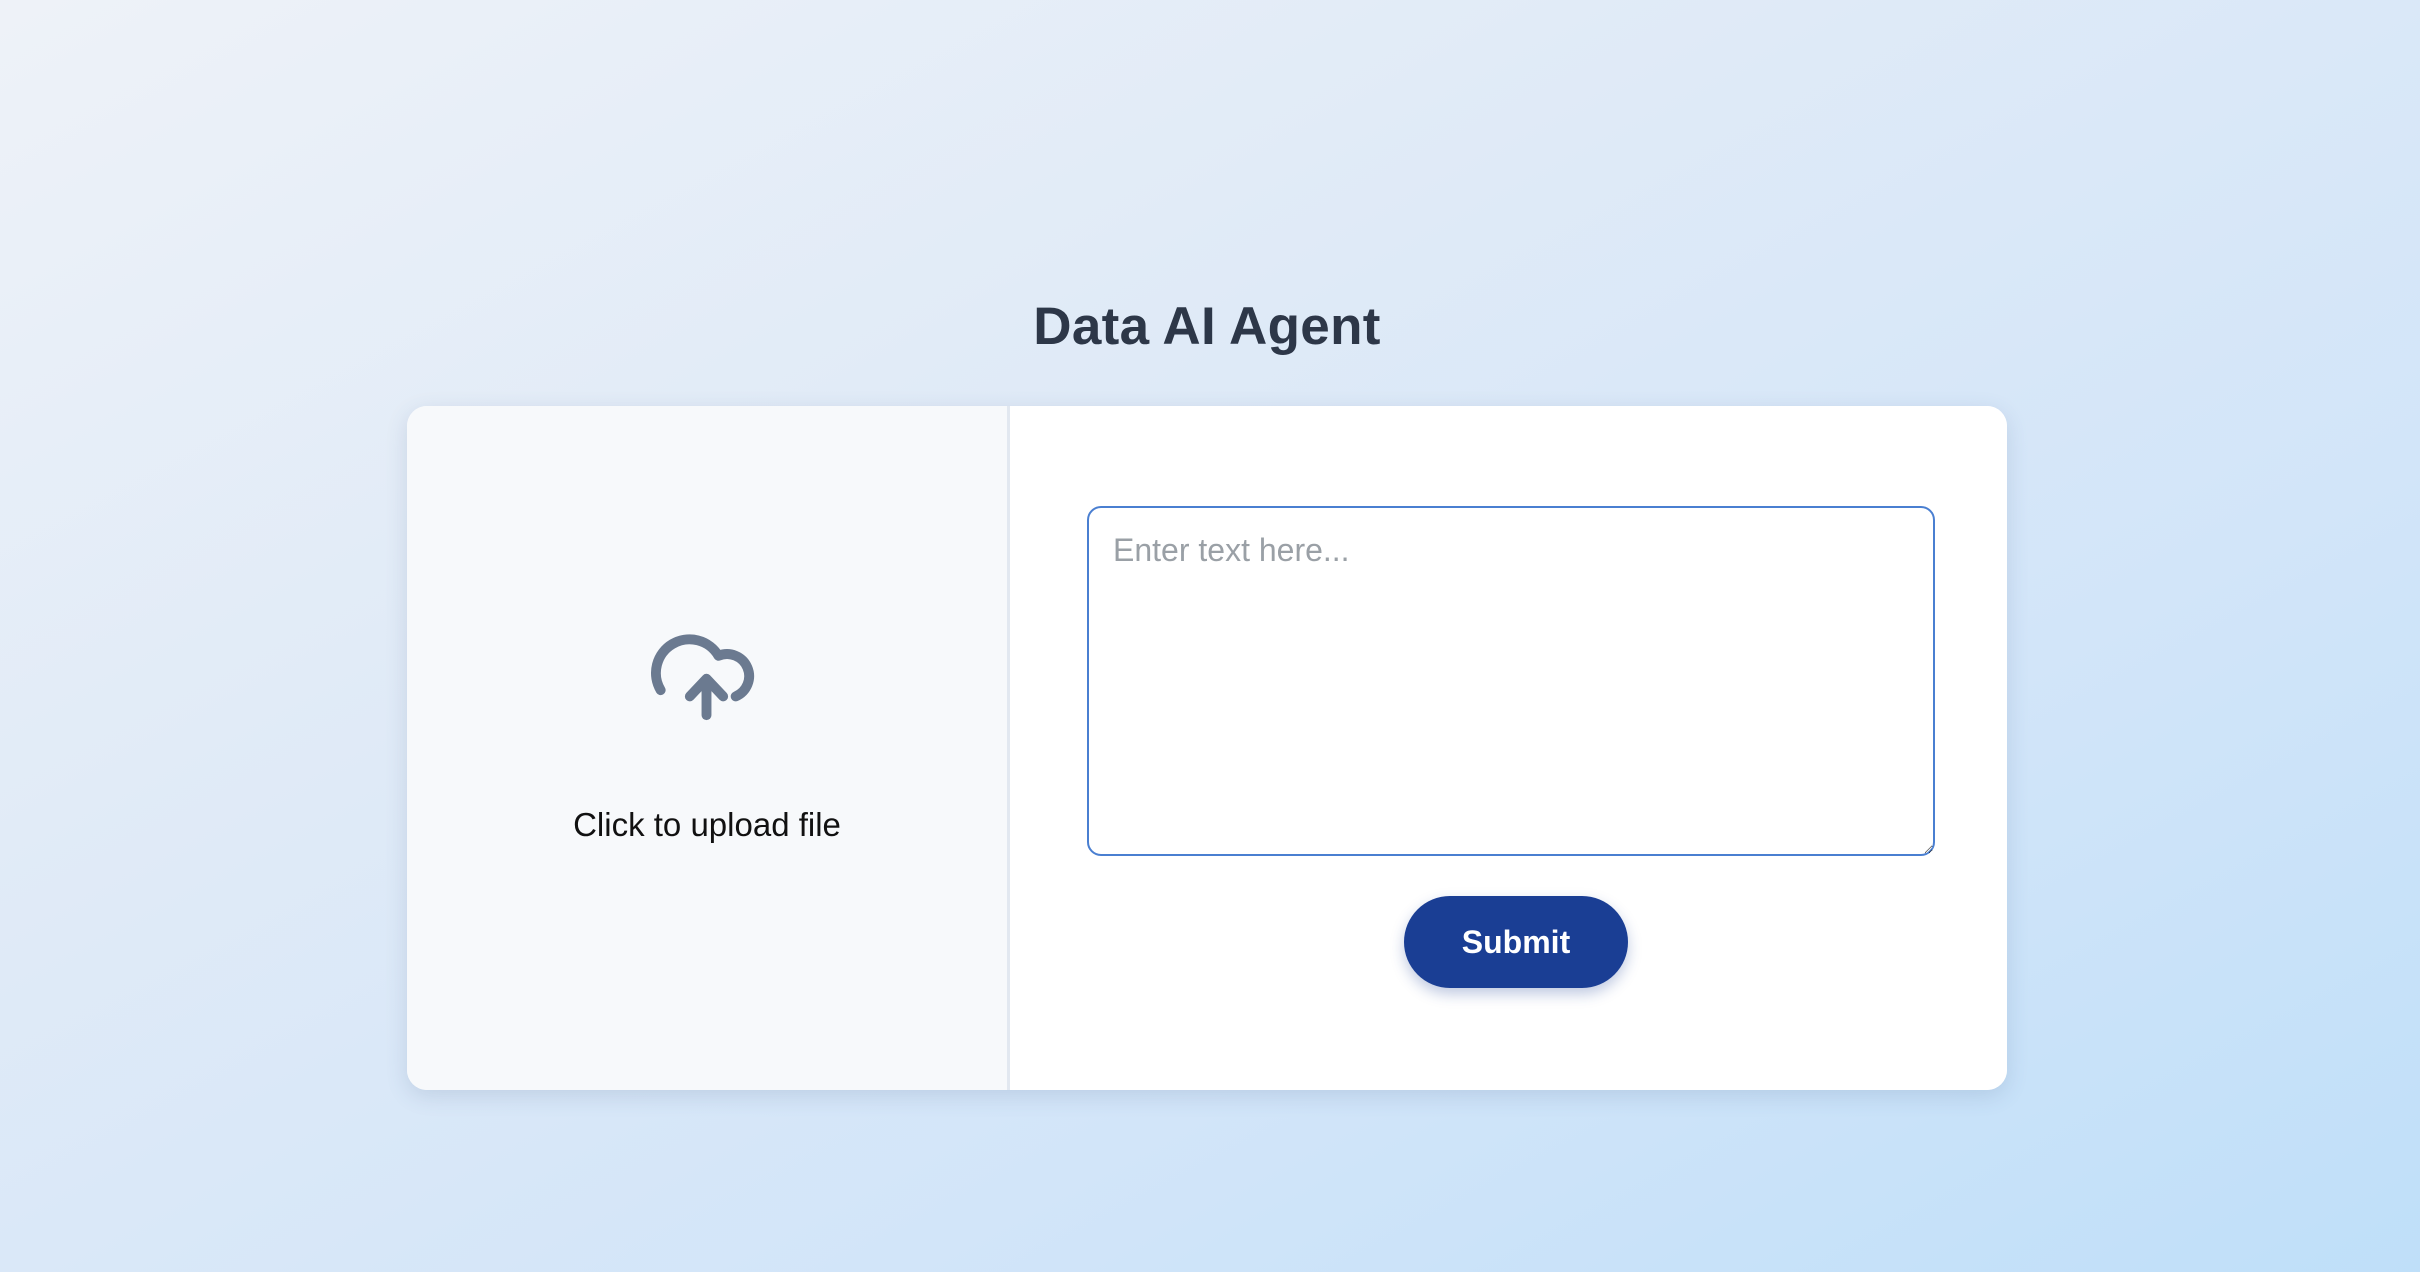  Describe the element at coordinates (1207, 326) in the screenshot. I see `page-title: Data AI Agent` at that location.